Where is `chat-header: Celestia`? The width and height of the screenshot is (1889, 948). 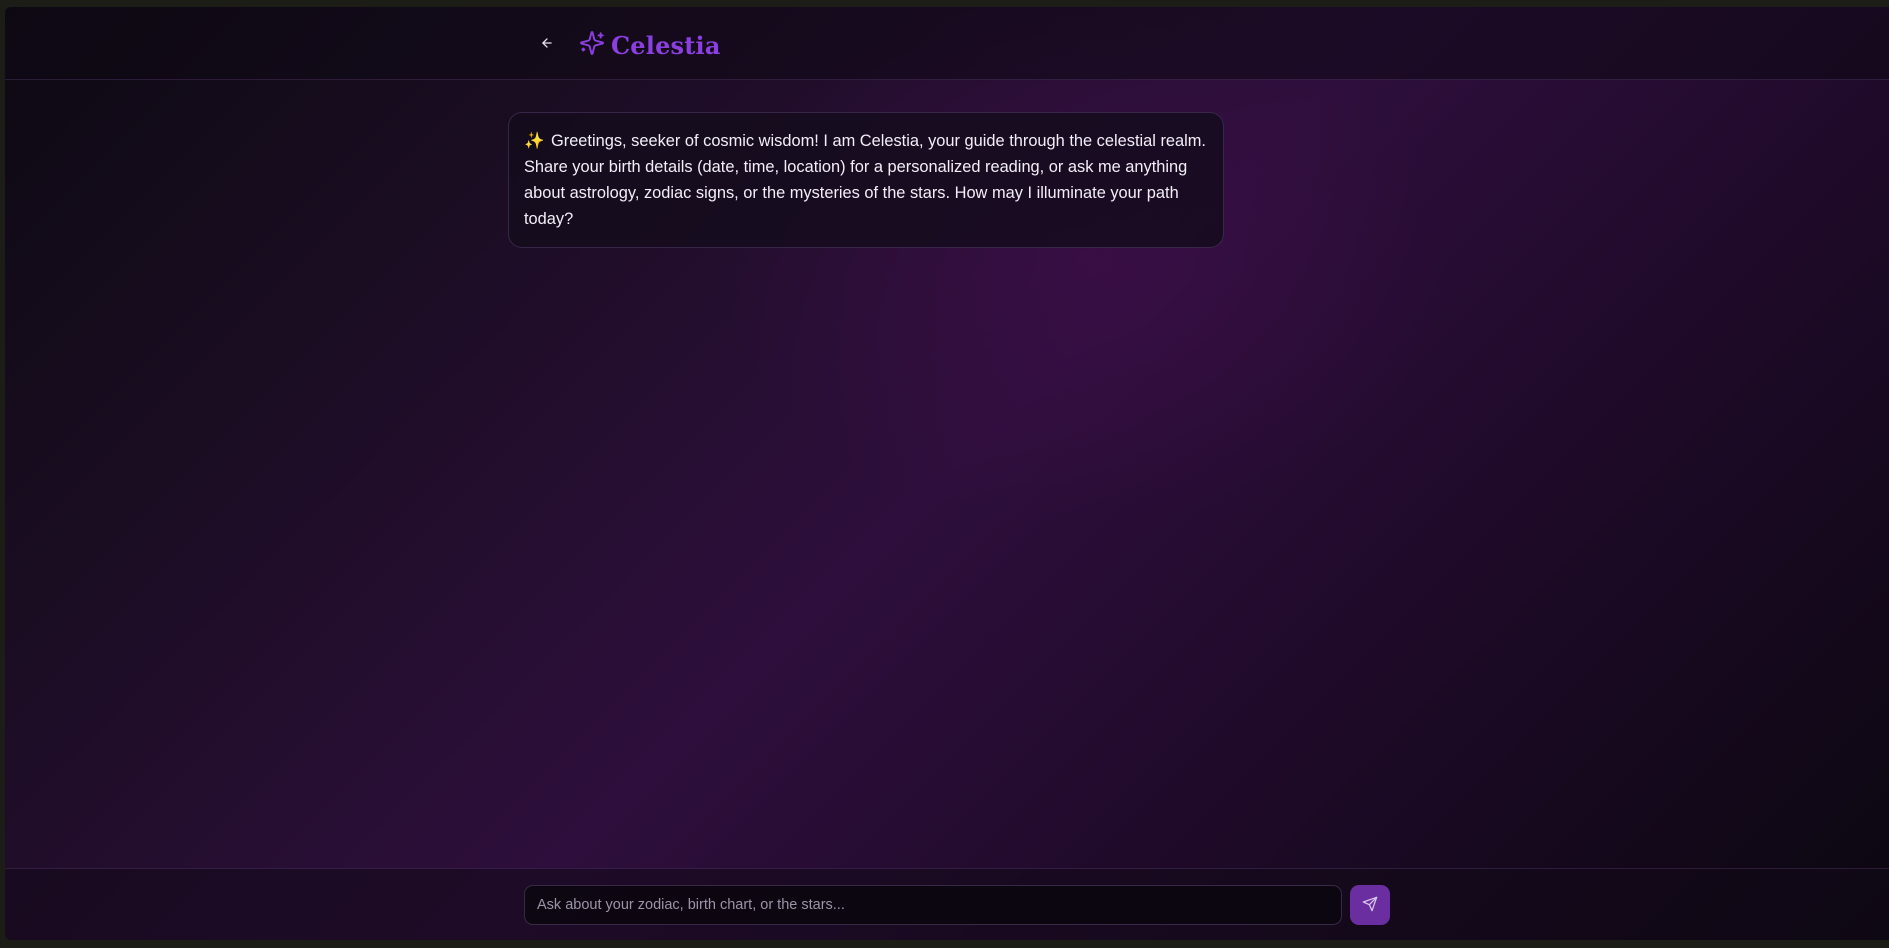
chat-header: Celestia is located at coordinates (947, 43).